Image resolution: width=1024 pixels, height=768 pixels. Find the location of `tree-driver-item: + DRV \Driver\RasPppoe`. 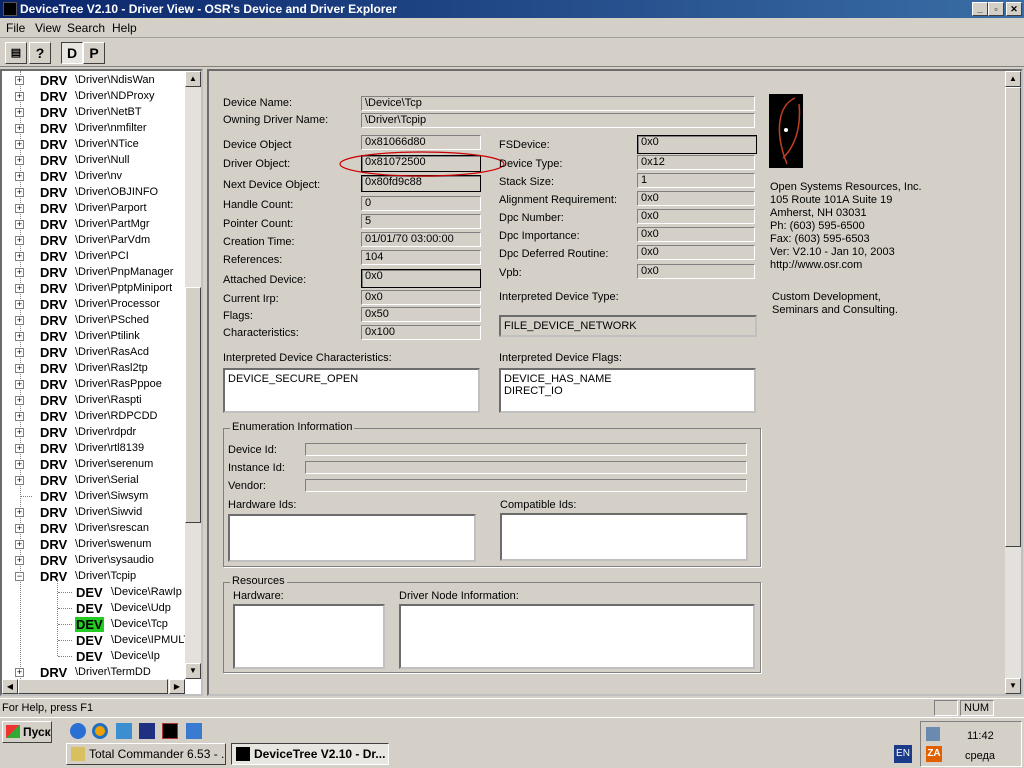

tree-driver-item: + DRV \Driver\RasPppoe is located at coordinates (93, 384).